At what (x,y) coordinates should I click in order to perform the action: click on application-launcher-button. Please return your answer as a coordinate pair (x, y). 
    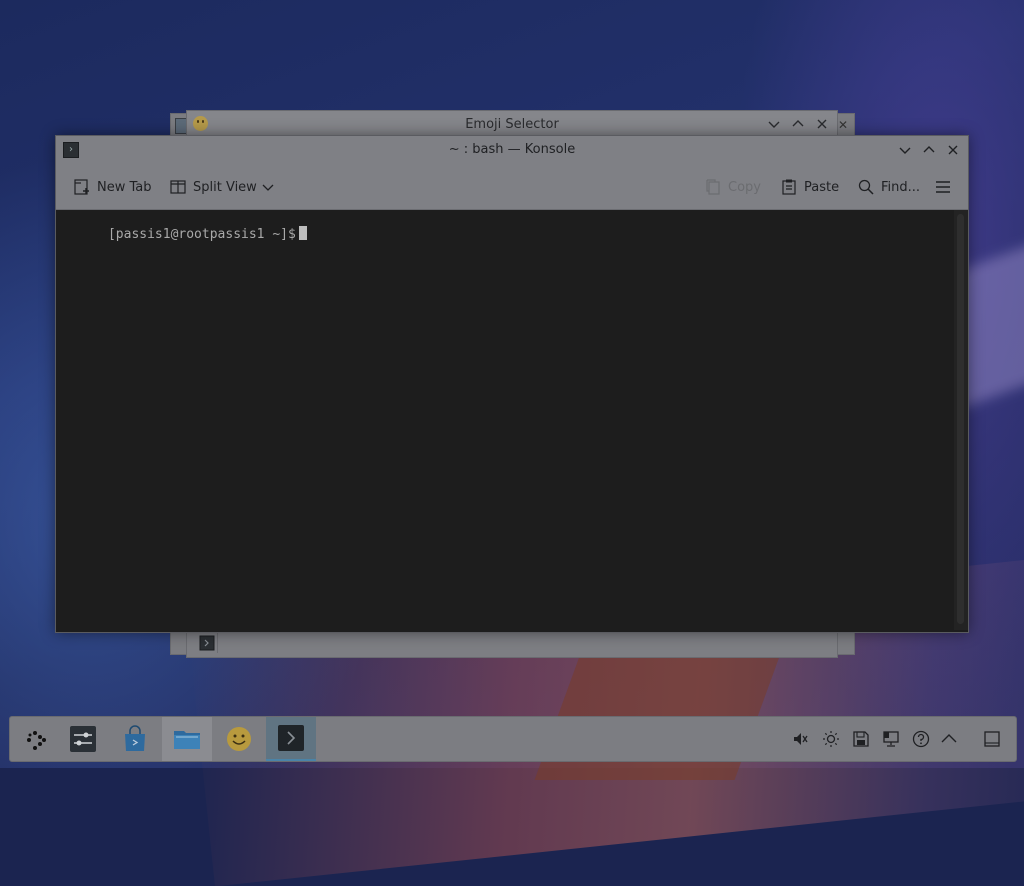
    Looking at the image, I should click on (35, 739).